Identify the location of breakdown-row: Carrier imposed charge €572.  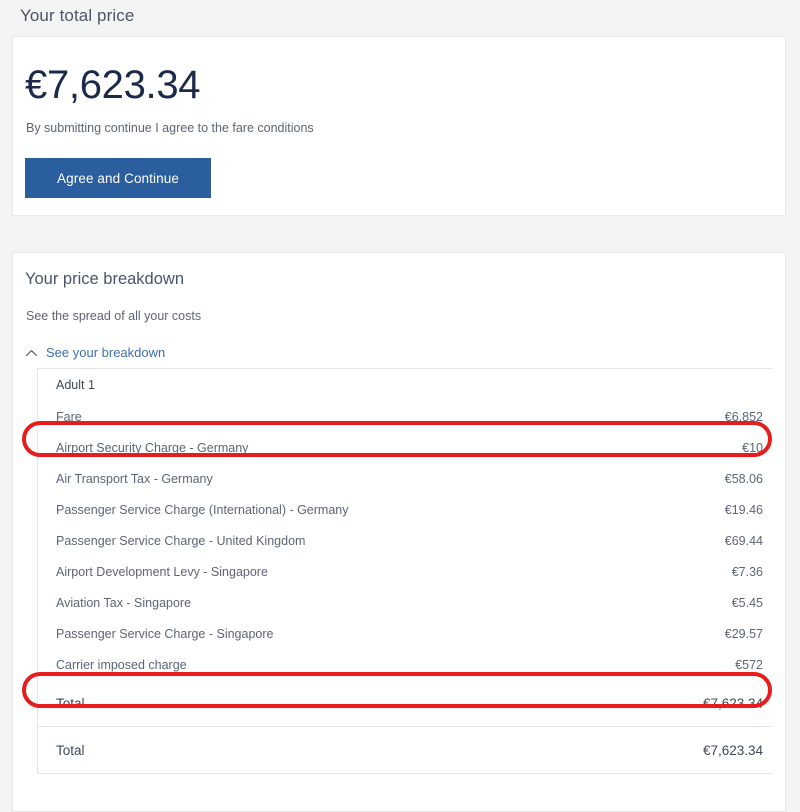
(405, 664).